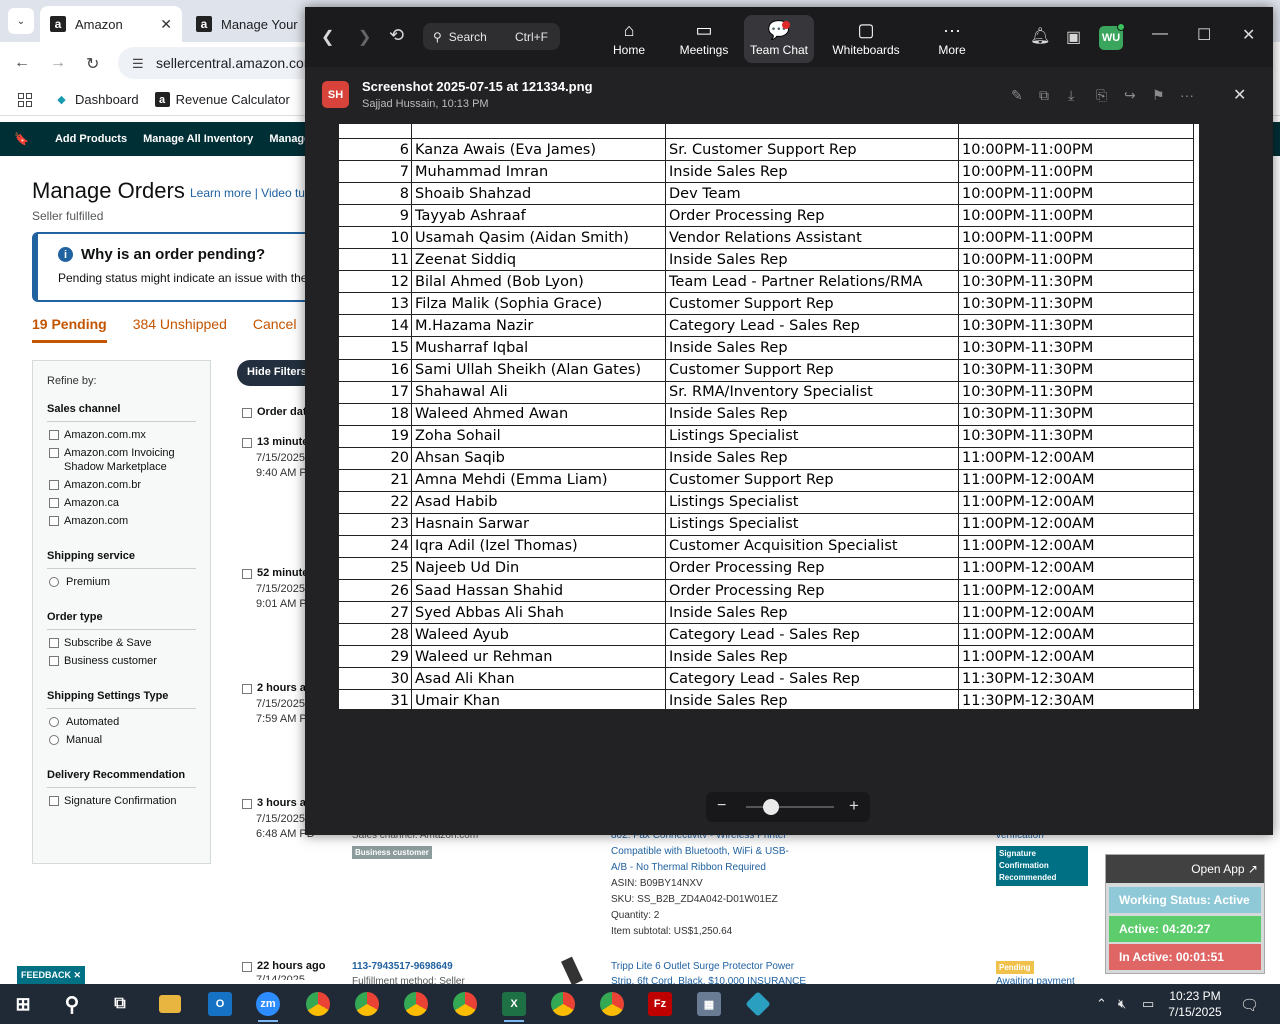  I want to click on forward-arrow-icon: ❯, so click(364, 37).